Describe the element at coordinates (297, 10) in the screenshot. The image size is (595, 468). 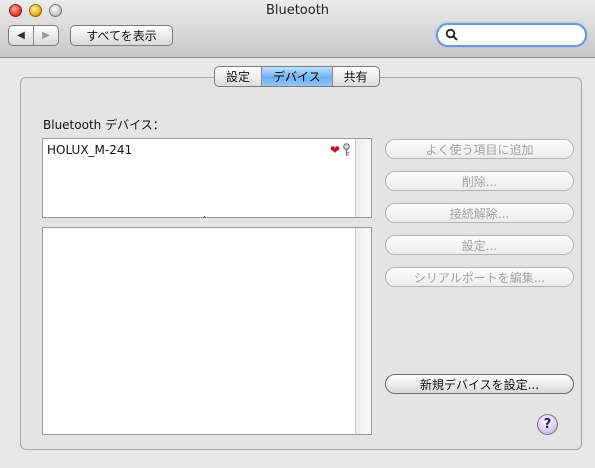
I see `window-title: Bluetooth` at that location.